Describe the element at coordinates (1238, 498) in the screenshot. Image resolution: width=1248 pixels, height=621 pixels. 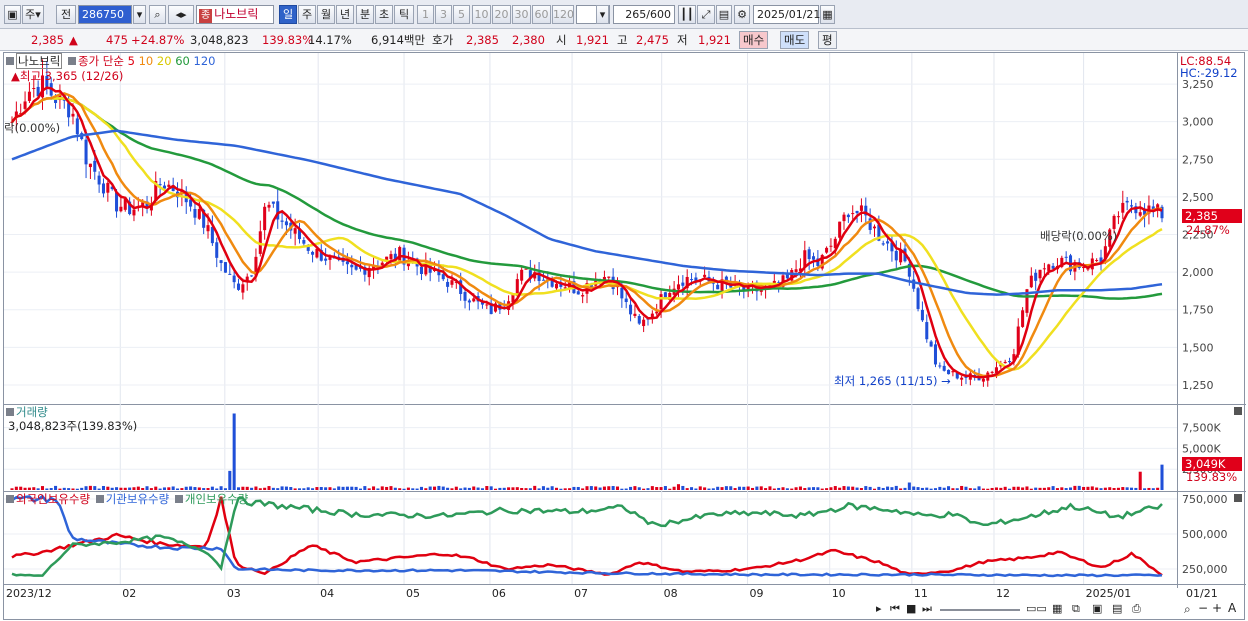
I see `holding-panel-close-icon` at that location.